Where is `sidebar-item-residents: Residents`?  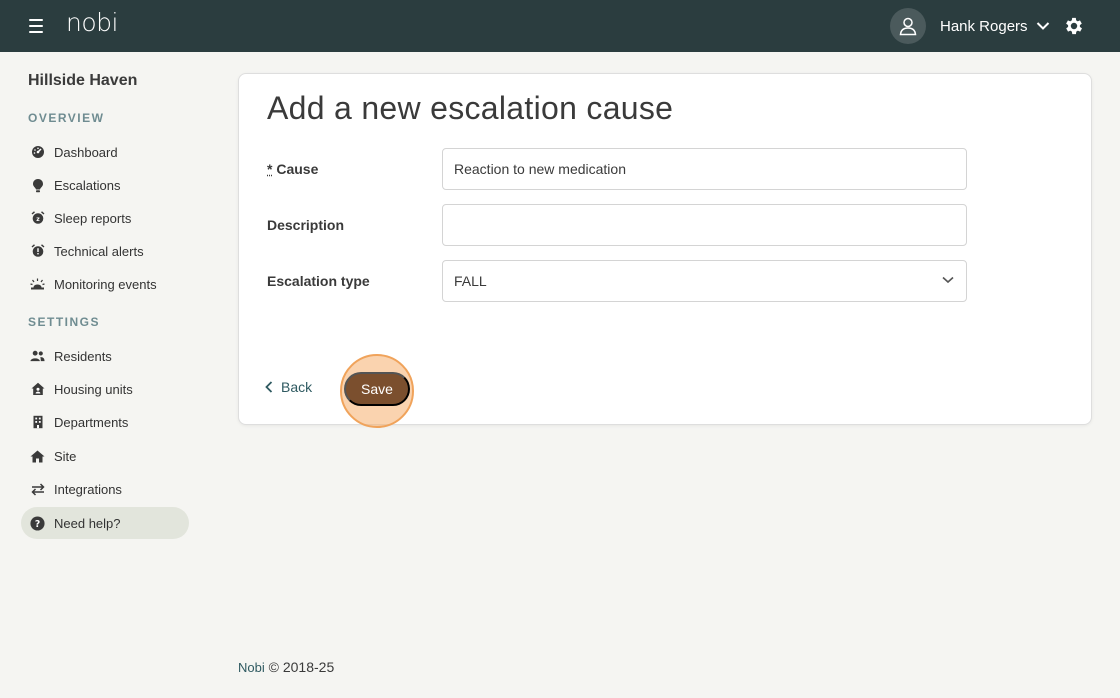
sidebar-item-residents: Residents is located at coordinates (105, 356).